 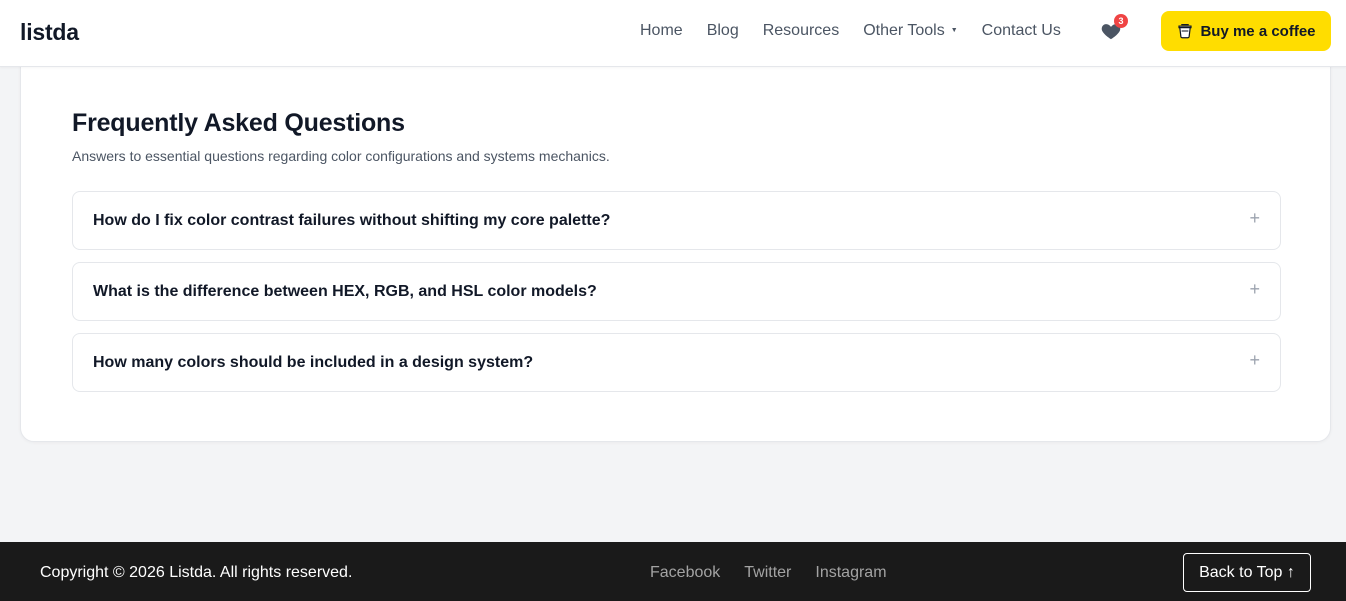 What do you see at coordinates (1121, 21) in the screenshot?
I see `favorites-count-badge: 3` at bounding box center [1121, 21].